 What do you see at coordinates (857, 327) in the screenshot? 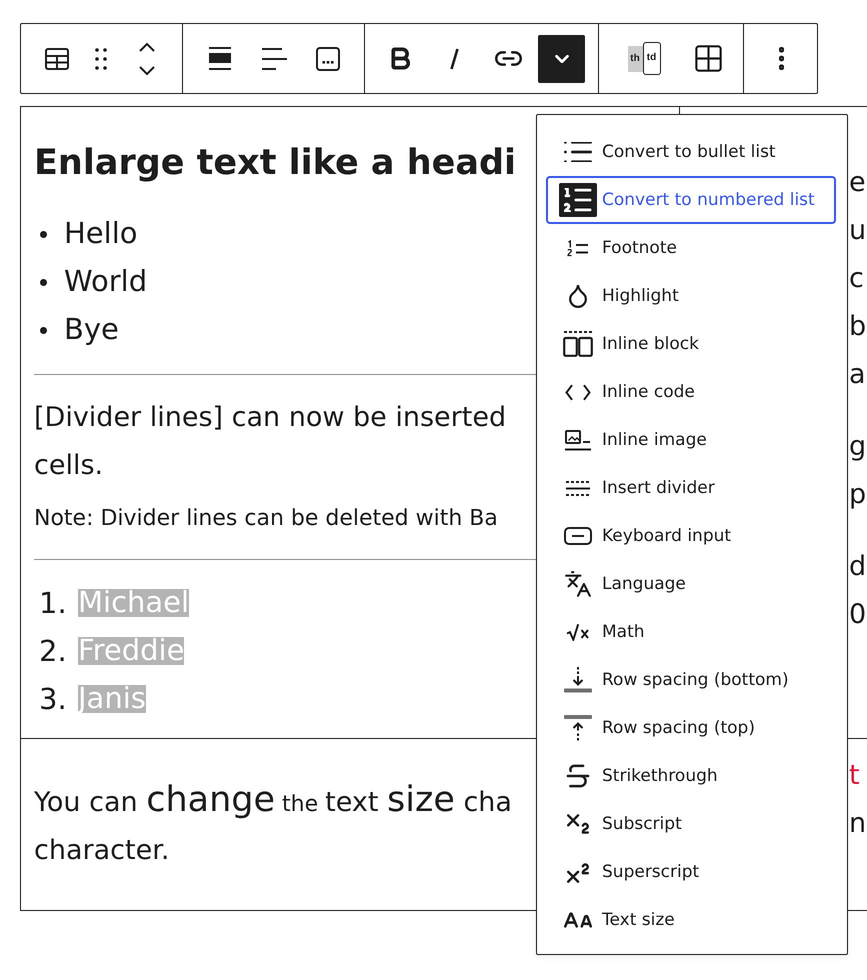
I see `text-fragment: b` at bounding box center [857, 327].